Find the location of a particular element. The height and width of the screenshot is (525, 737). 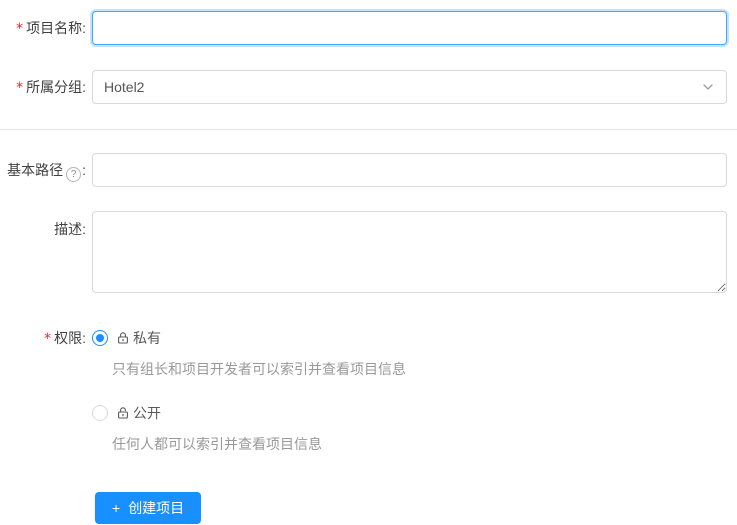

permission-private-description: 只有组长和项目开发者可以索引并查看项目信息 is located at coordinates (259, 369).